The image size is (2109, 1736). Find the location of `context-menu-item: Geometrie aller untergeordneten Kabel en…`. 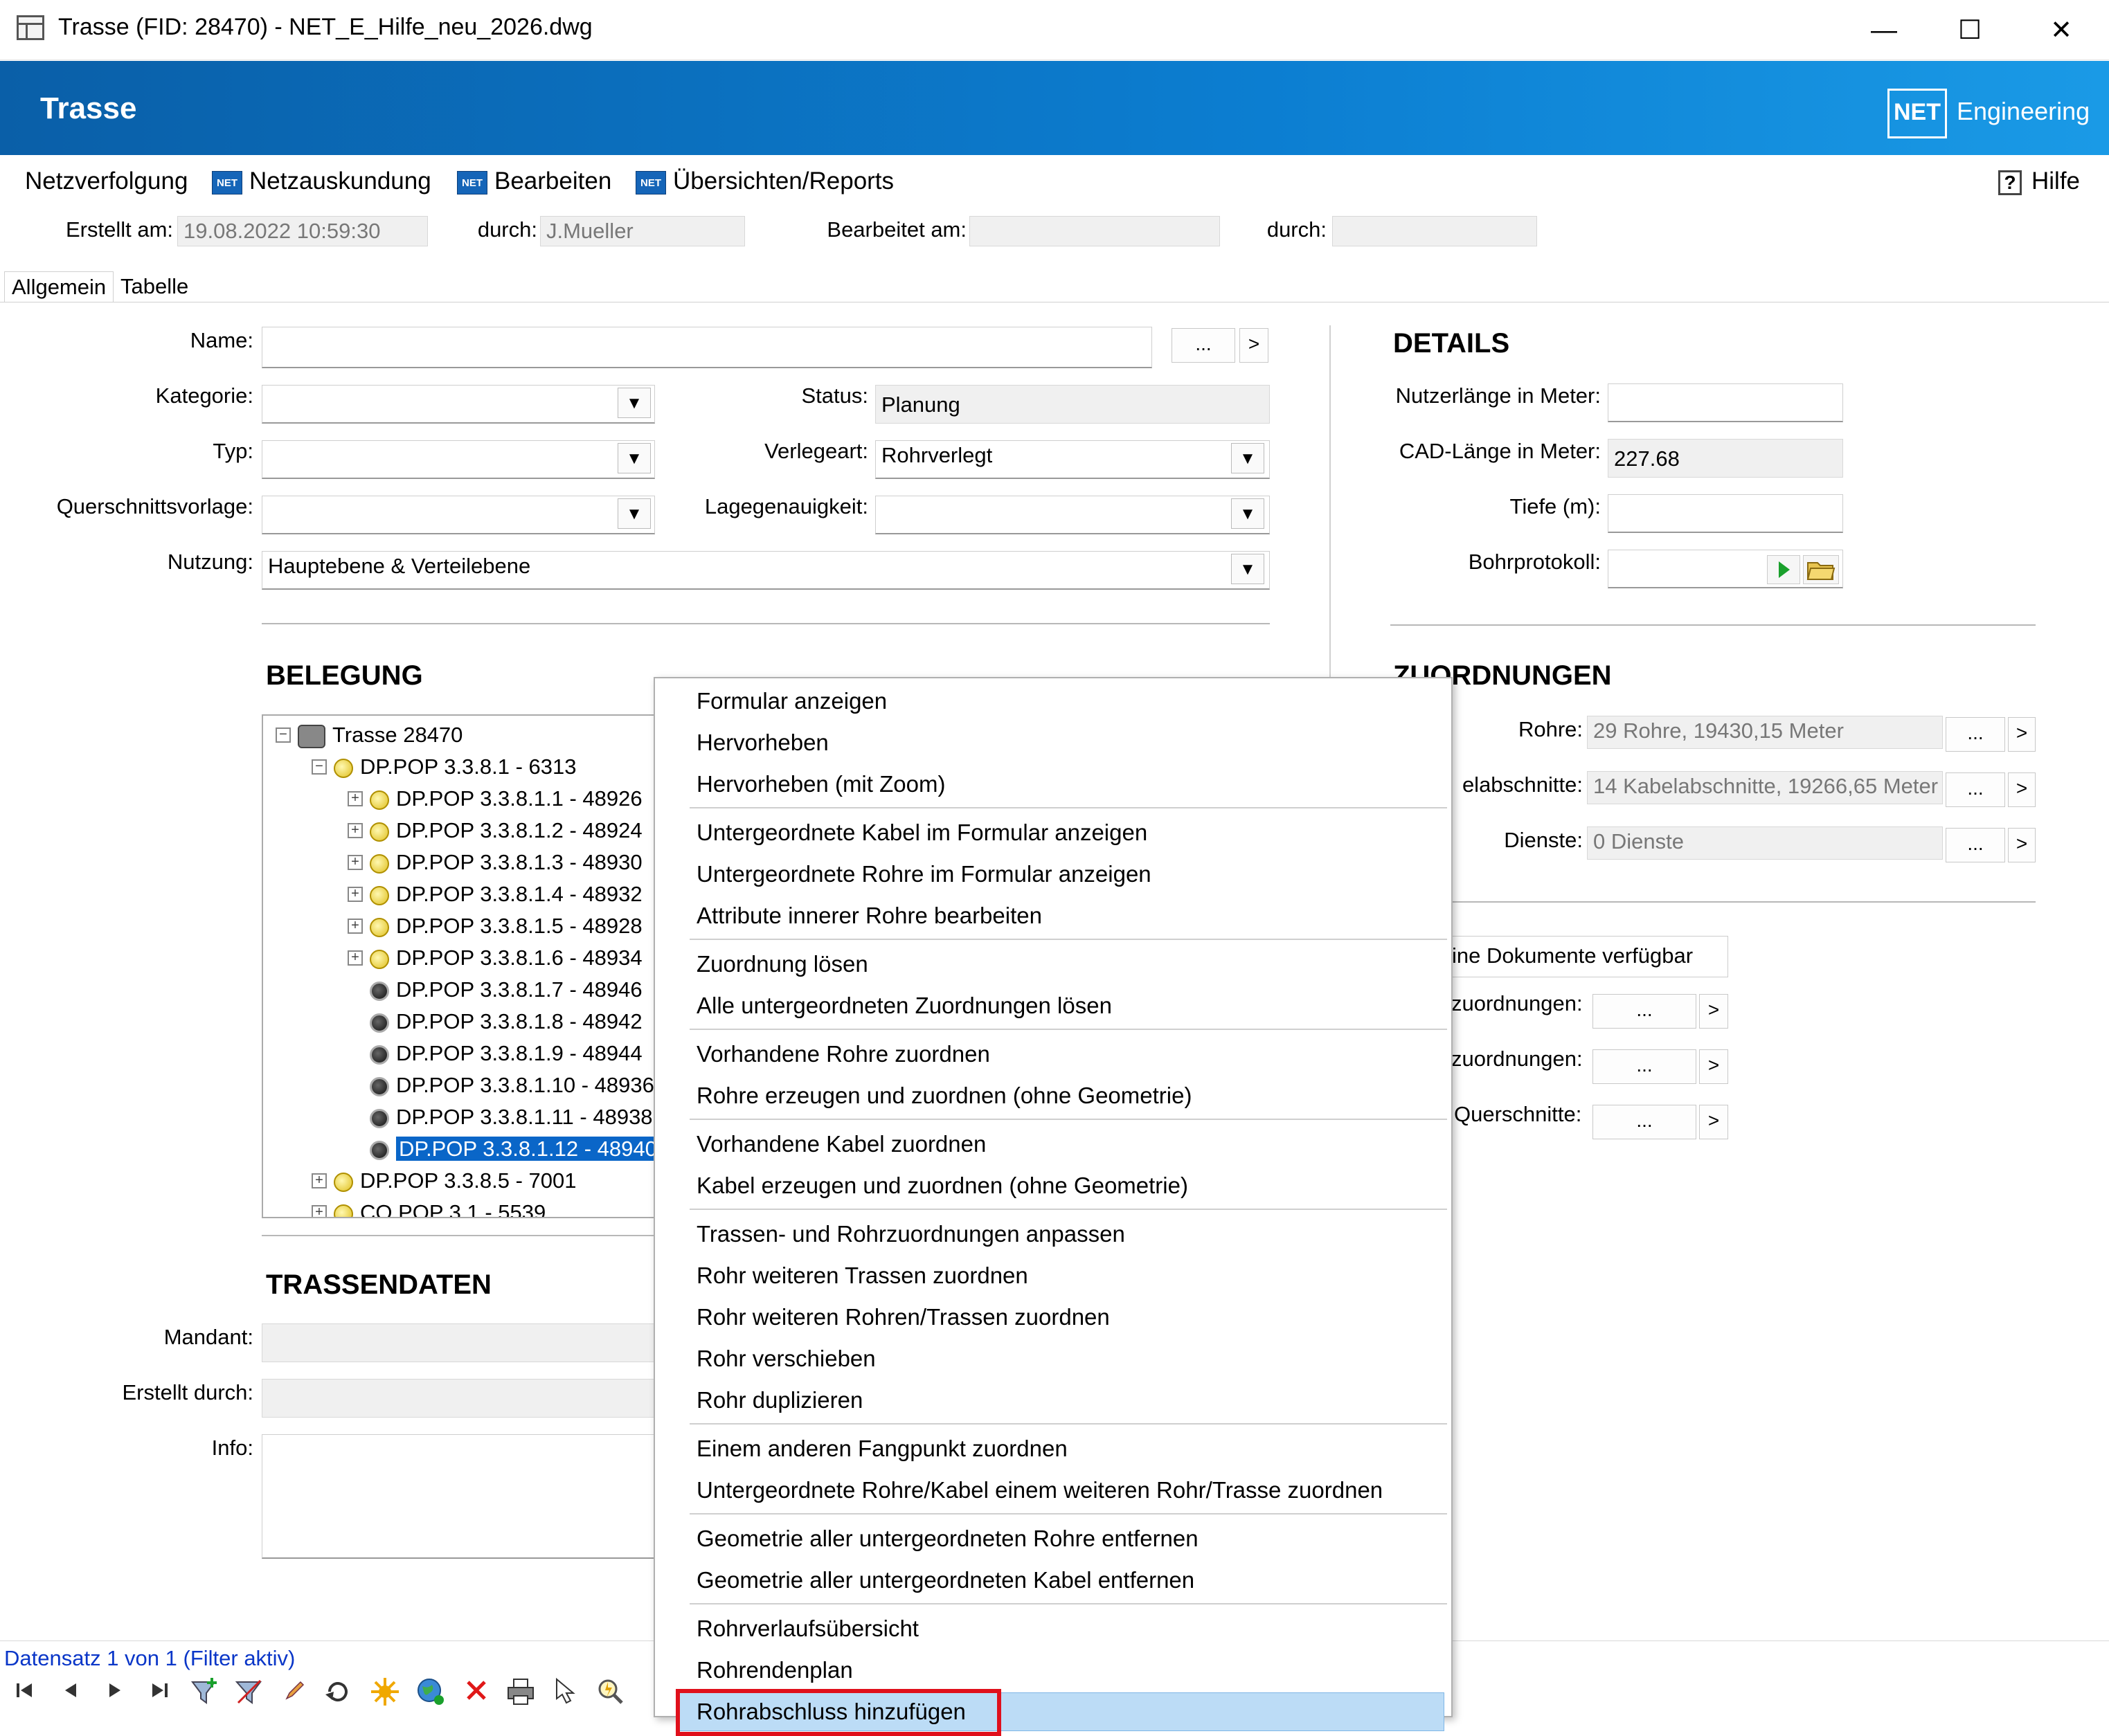

context-menu-item: Geometrie aller untergeordneten Kabel en… is located at coordinates (945, 1580).